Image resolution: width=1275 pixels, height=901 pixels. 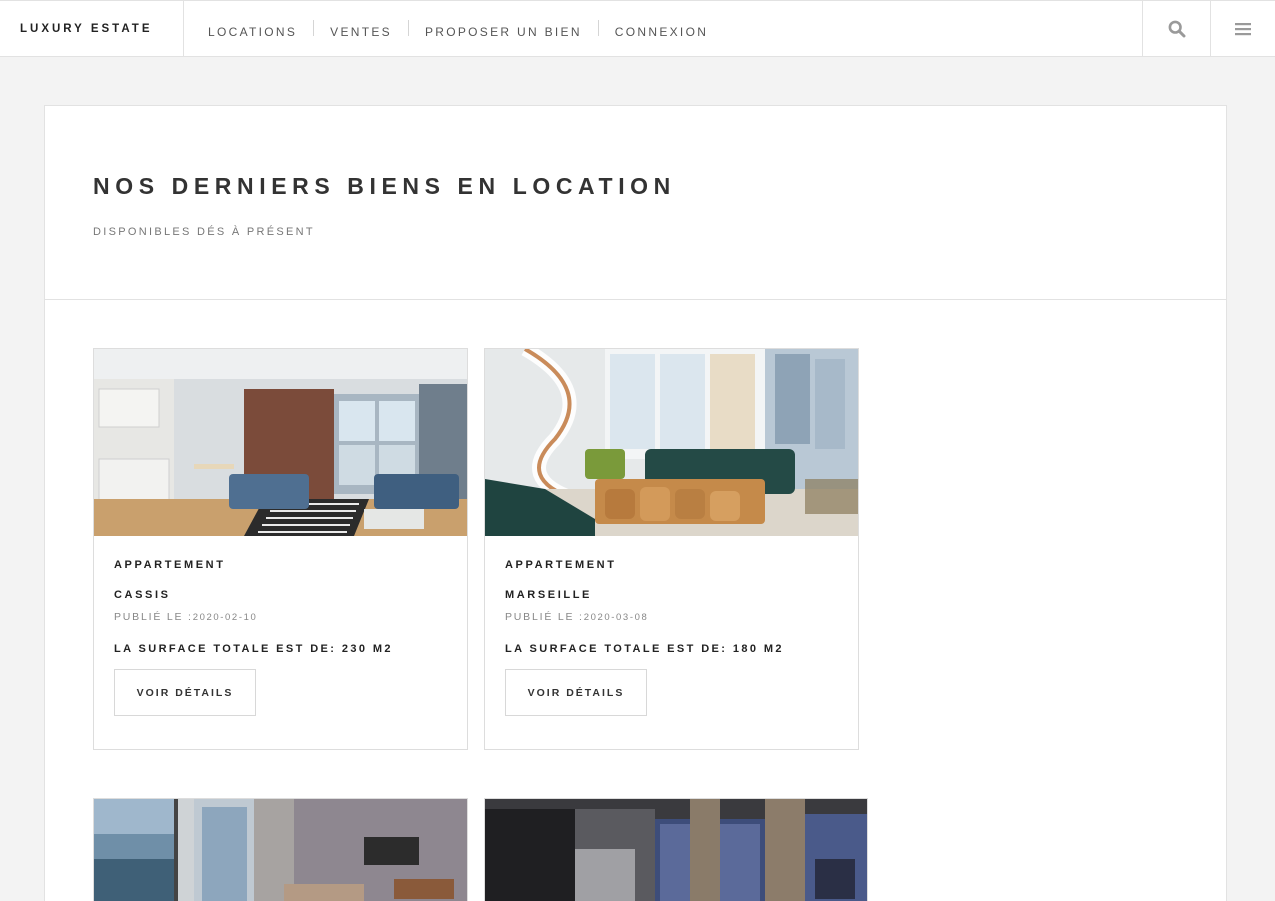 I want to click on menu-button, so click(x=1242, y=29).